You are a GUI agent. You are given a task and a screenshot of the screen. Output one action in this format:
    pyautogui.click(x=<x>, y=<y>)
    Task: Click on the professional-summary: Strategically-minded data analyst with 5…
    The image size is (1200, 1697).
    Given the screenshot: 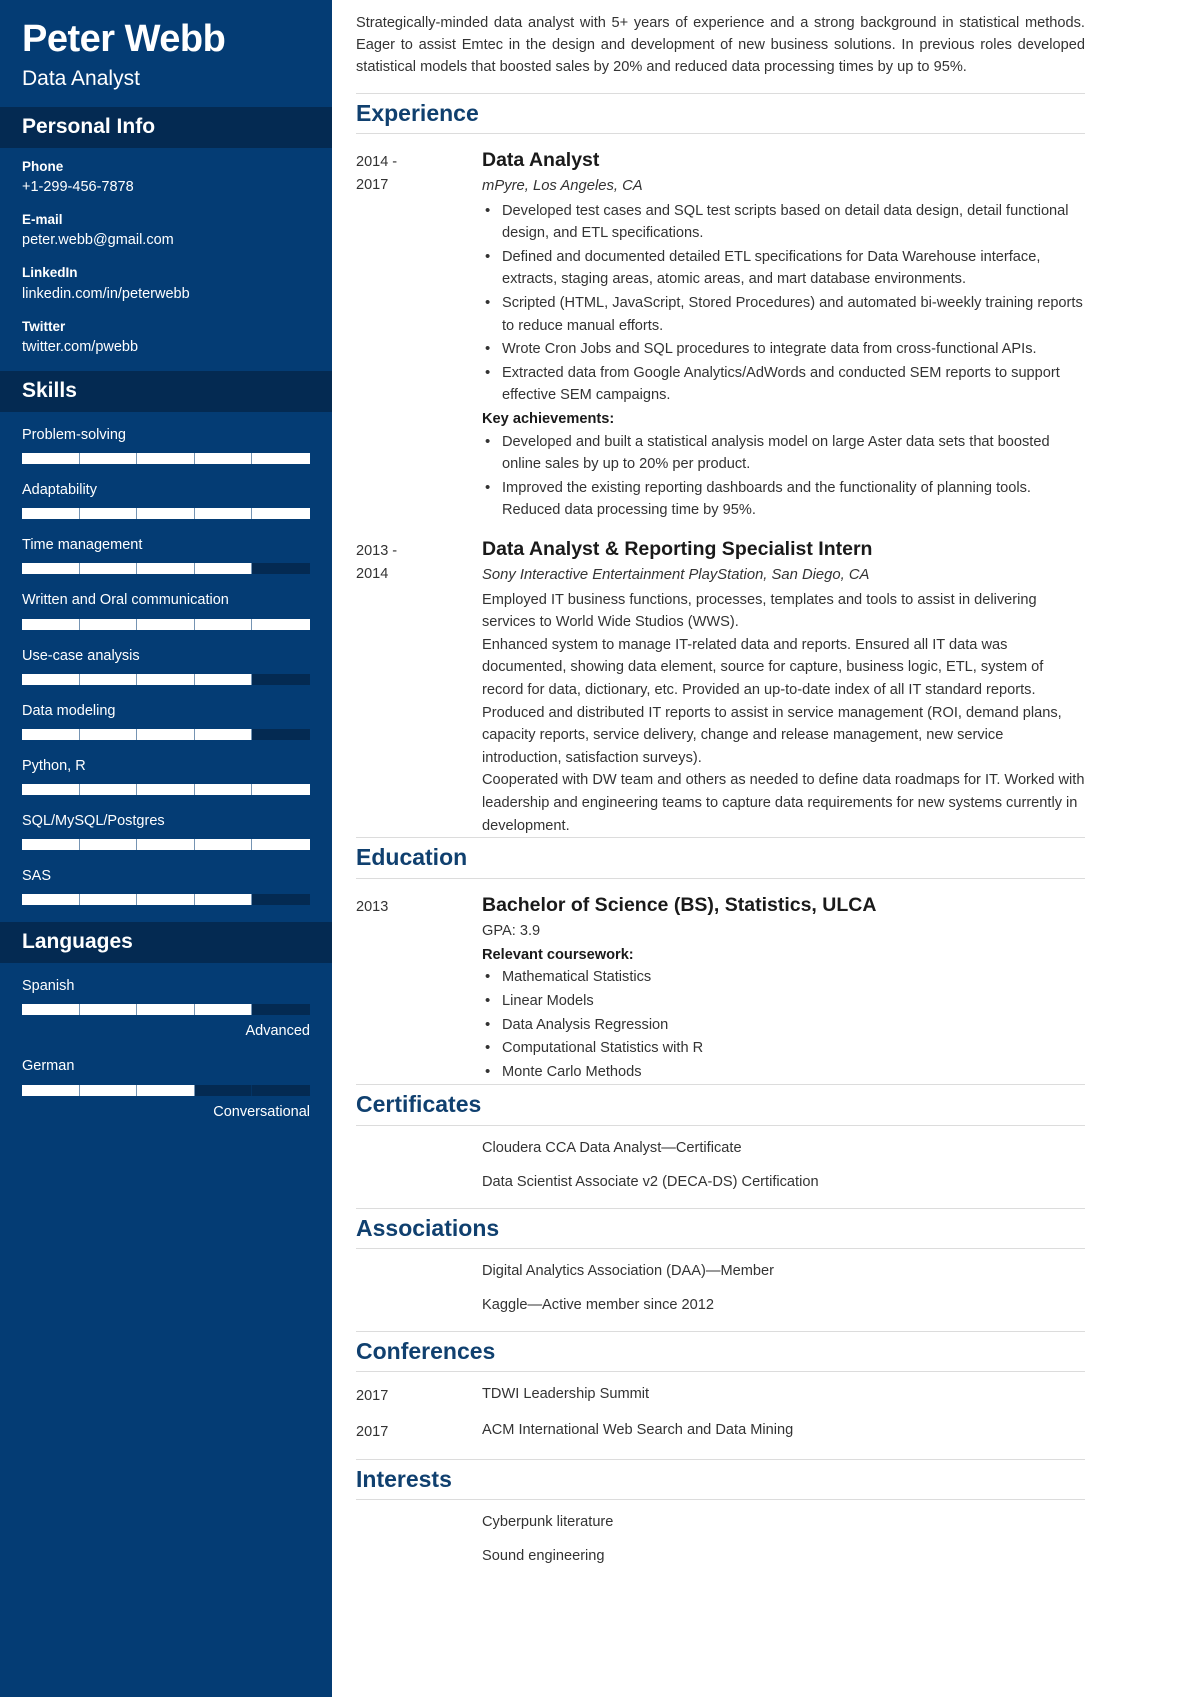 What is the action you would take?
    pyautogui.click(x=720, y=45)
    